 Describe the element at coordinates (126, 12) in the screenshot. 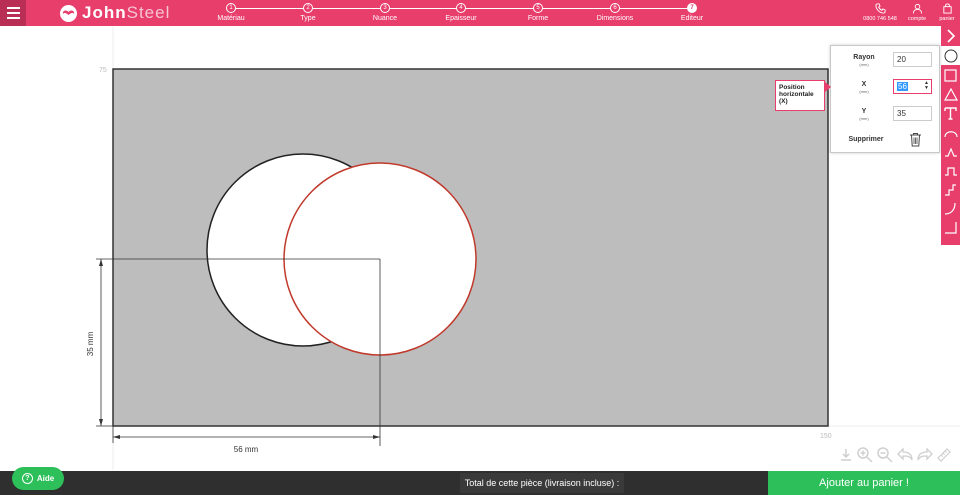

I see `brand-name: JohnSteel` at that location.